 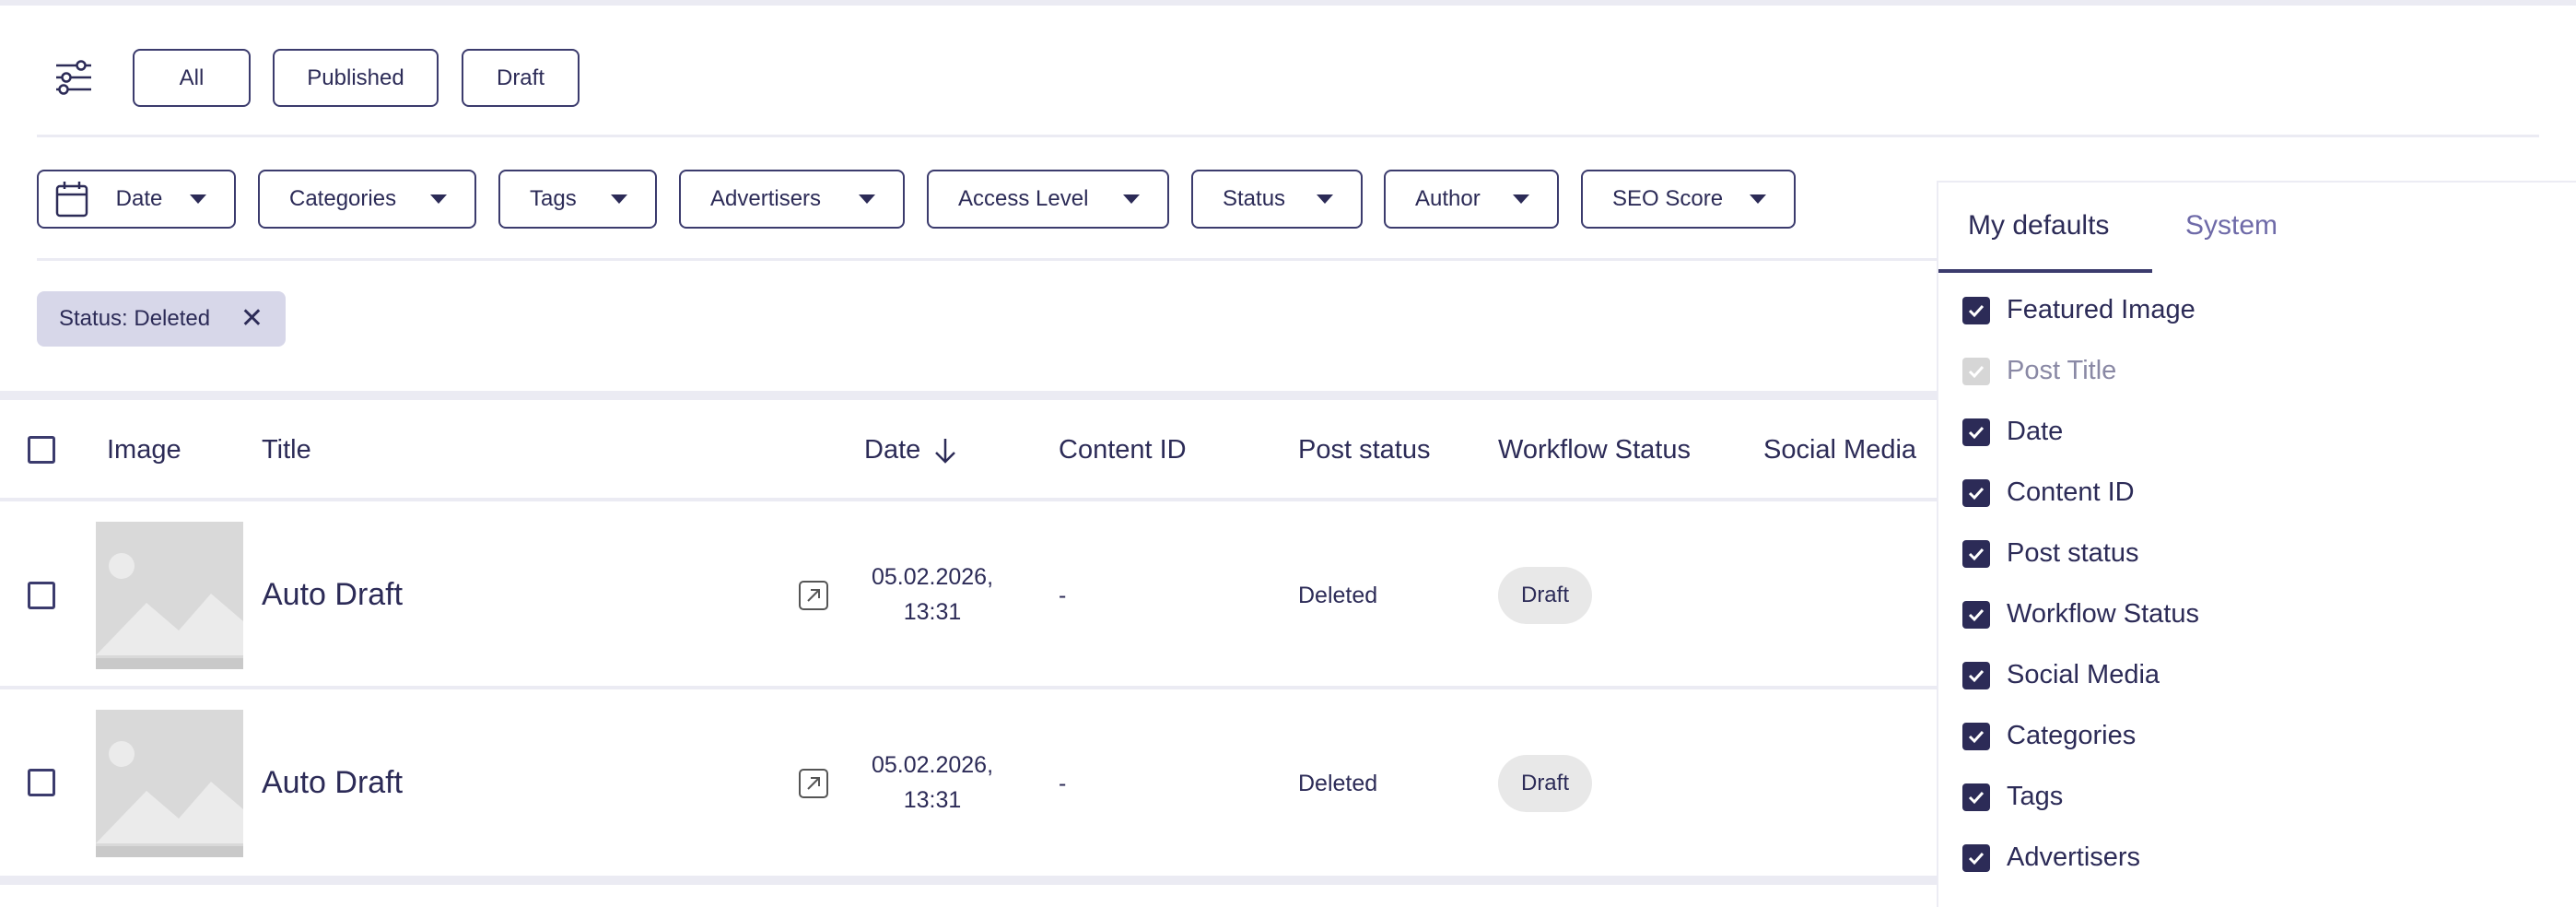 I want to click on column-option-tags: Tags, so click(x=2012, y=797).